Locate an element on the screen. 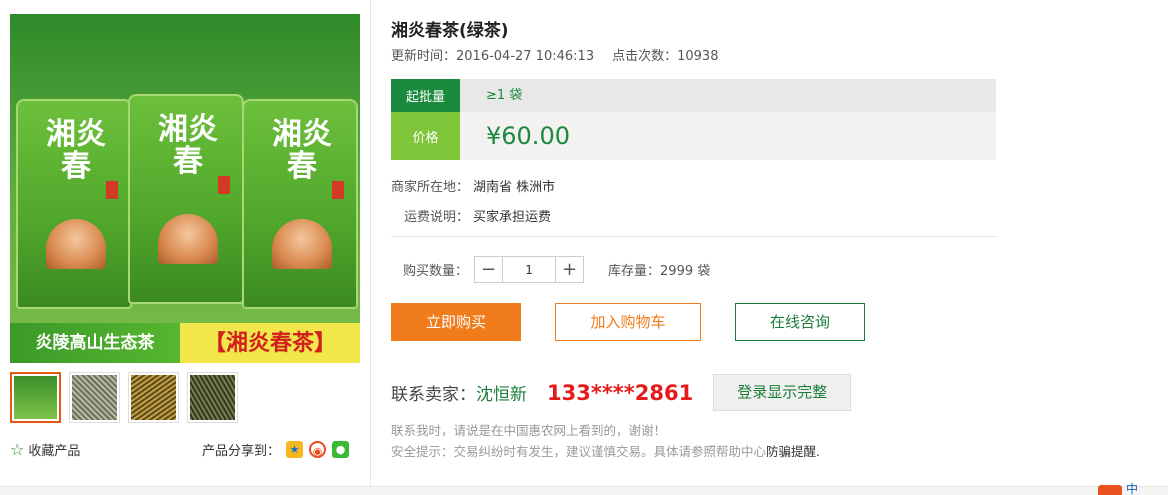  login-show-full-button: 登录显示完整 is located at coordinates (782, 392).